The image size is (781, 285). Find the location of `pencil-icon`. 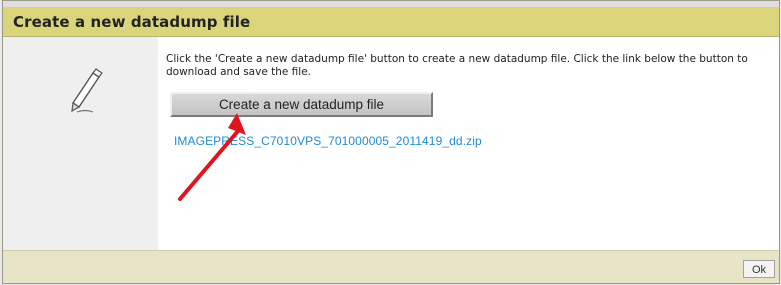

pencil-icon is located at coordinates (87, 90).